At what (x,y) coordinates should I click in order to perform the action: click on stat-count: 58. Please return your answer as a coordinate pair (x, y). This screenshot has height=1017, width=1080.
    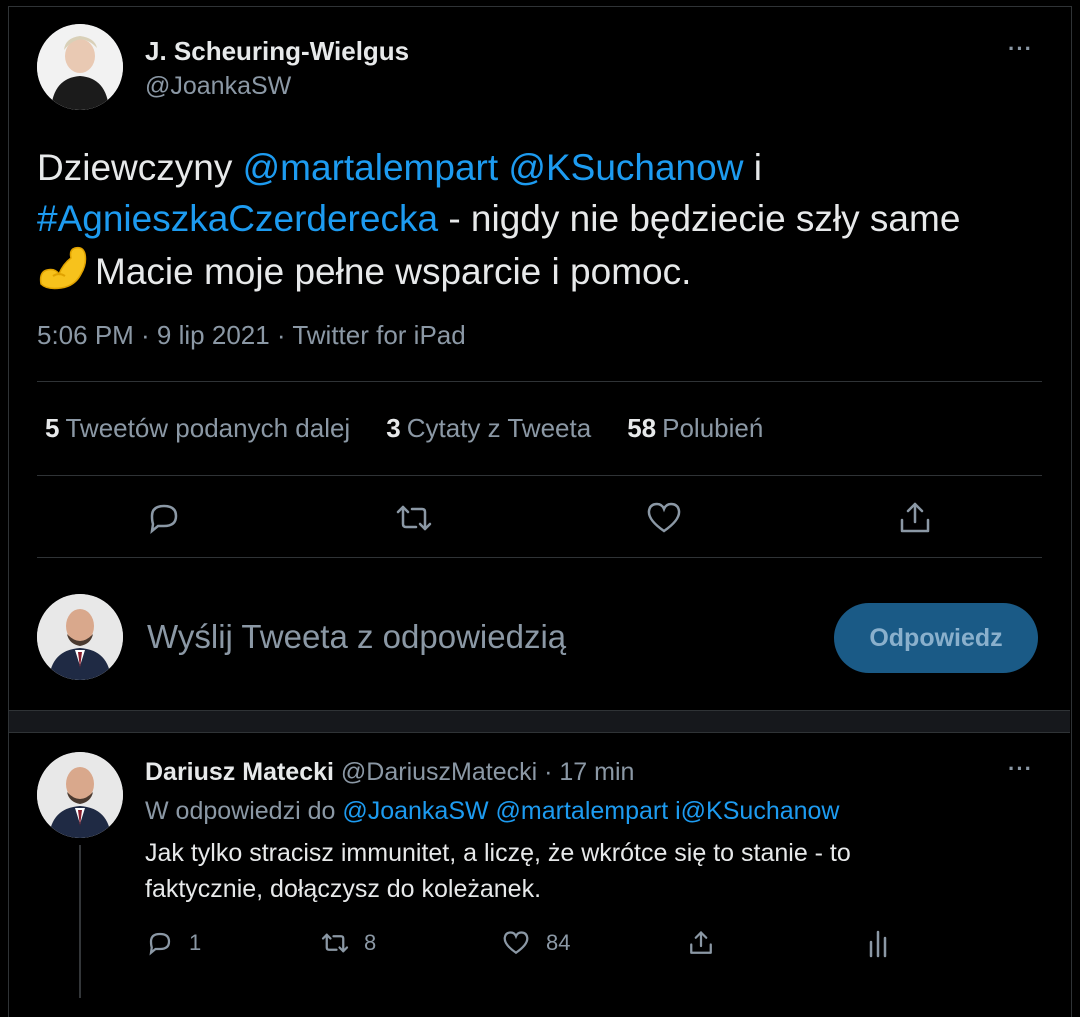
    Looking at the image, I should click on (642, 428).